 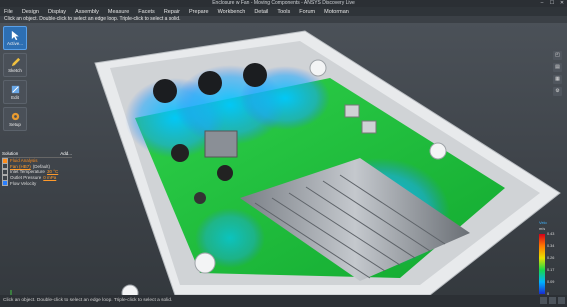 What do you see at coordinates (557, 79) in the screenshot?
I see `grid-icon: ▦` at bounding box center [557, 79].